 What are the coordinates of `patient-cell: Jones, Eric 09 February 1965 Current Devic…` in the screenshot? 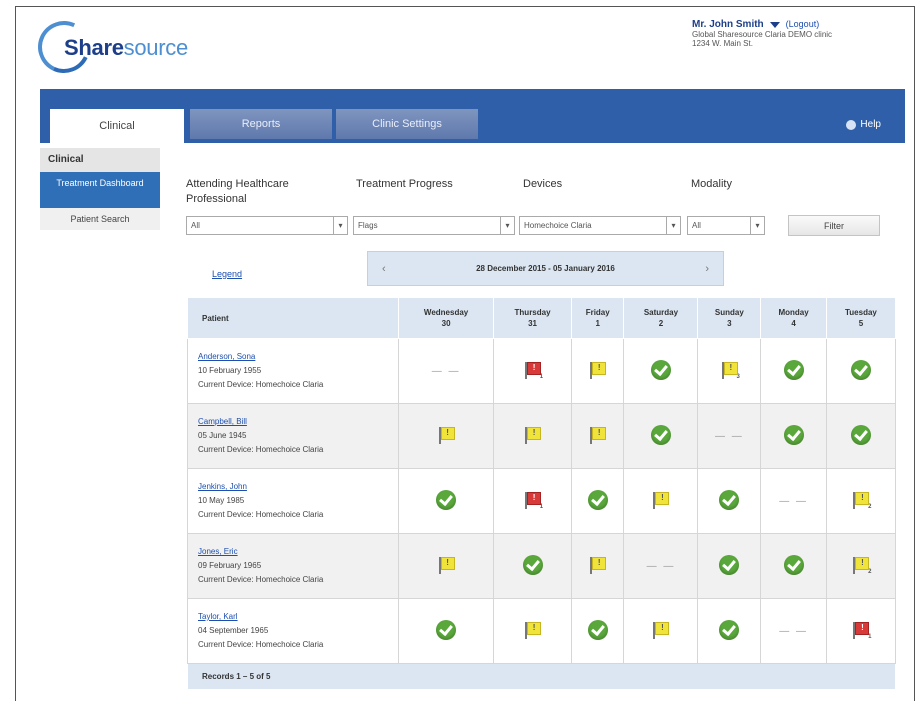 It's located at (293, 566).